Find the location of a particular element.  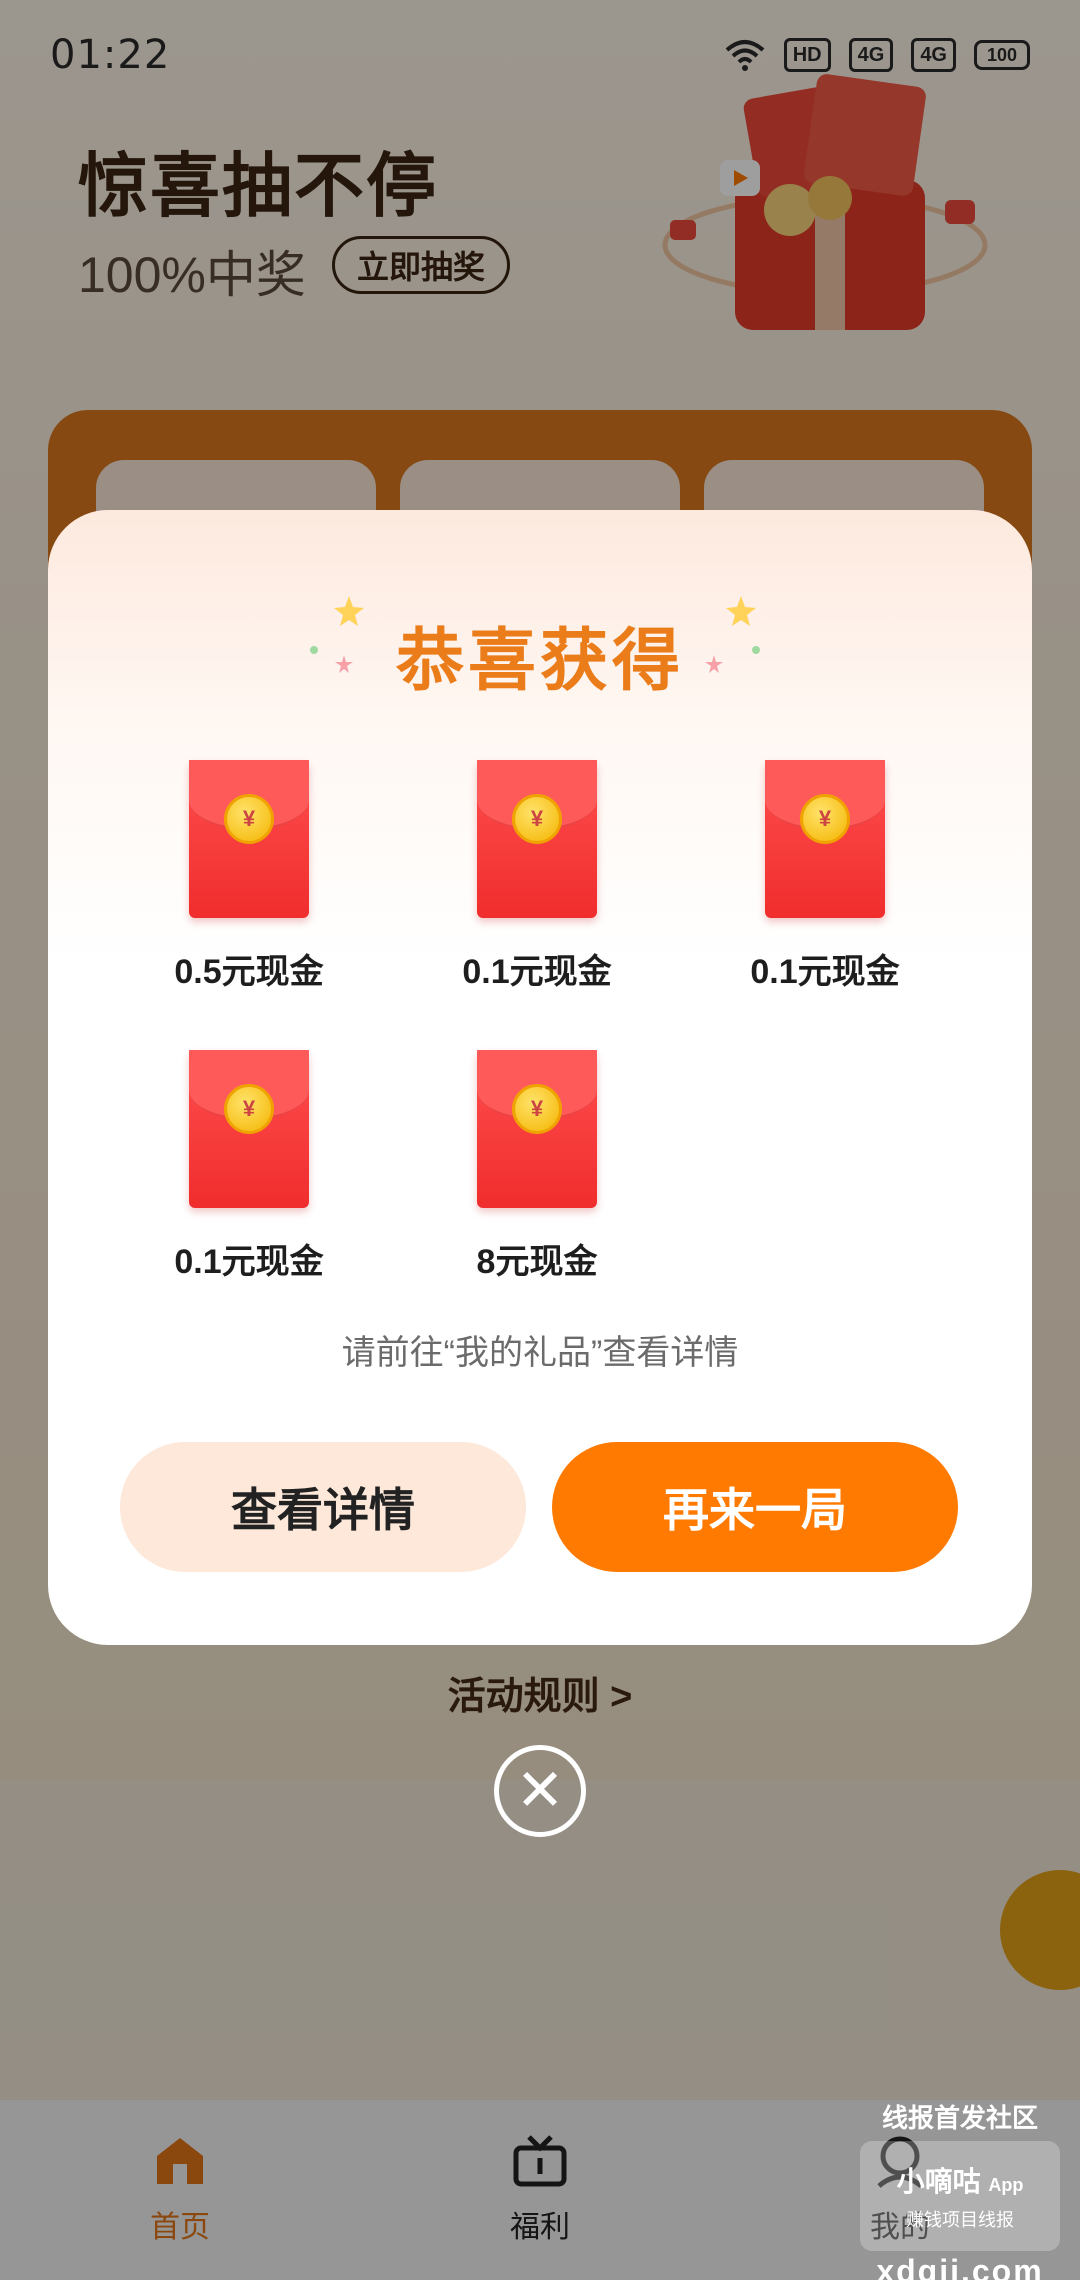

dialog-title: 恭喜获得 is located at coordinates (539, 661).